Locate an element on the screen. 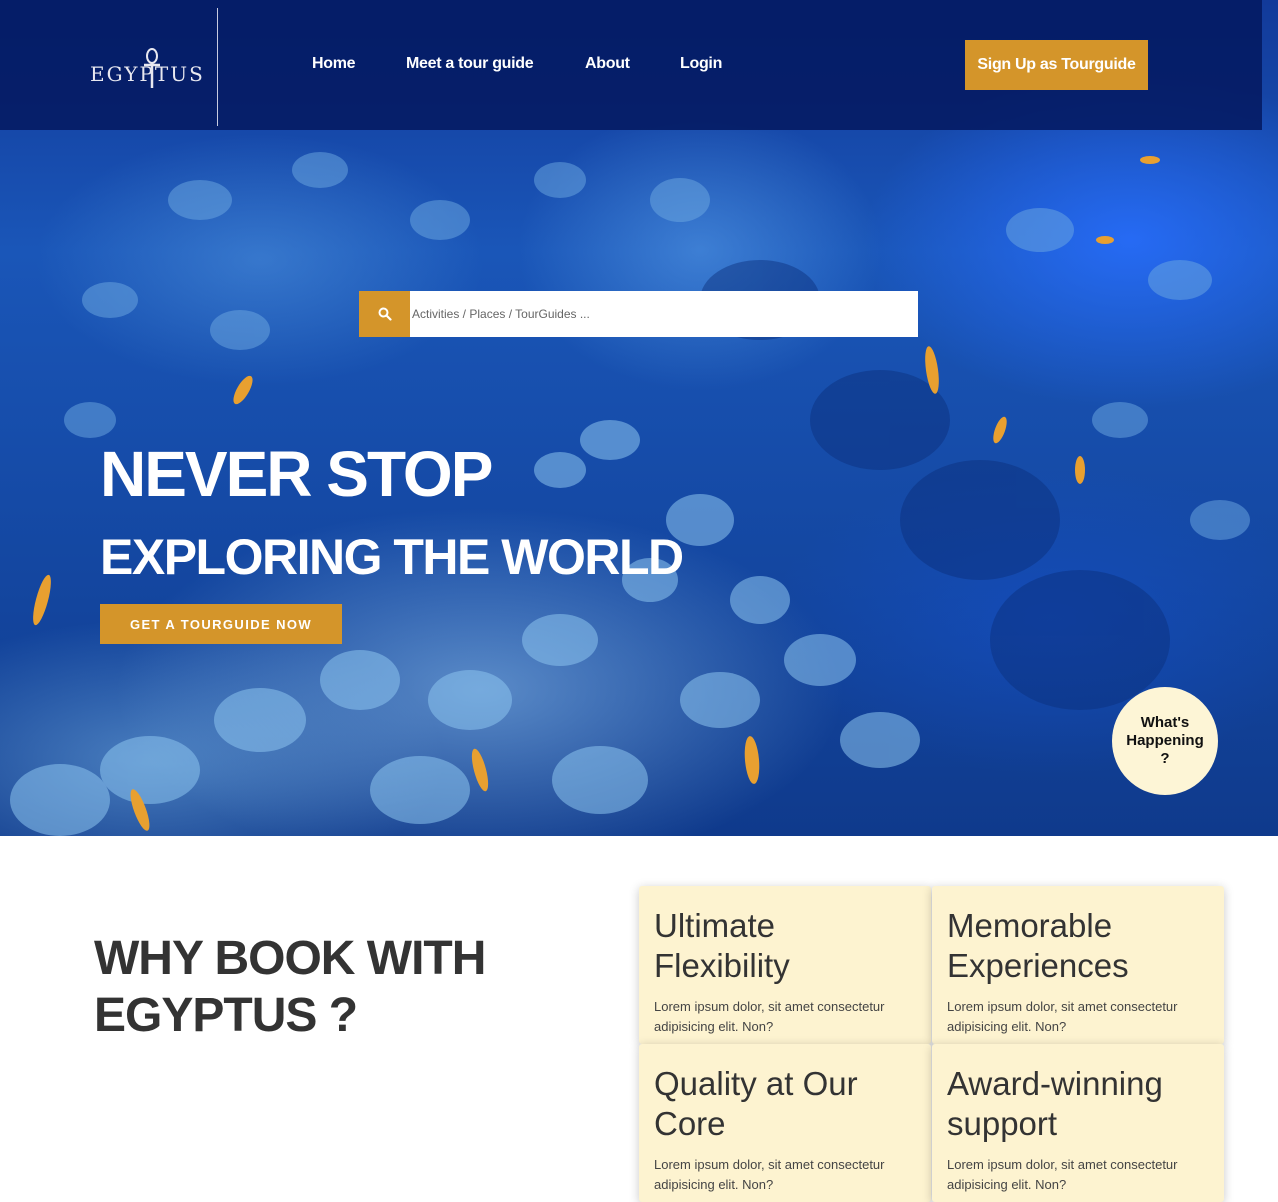 This screenshot has width=1278, height=1202. search-icon is located at coordinates (385, 314).